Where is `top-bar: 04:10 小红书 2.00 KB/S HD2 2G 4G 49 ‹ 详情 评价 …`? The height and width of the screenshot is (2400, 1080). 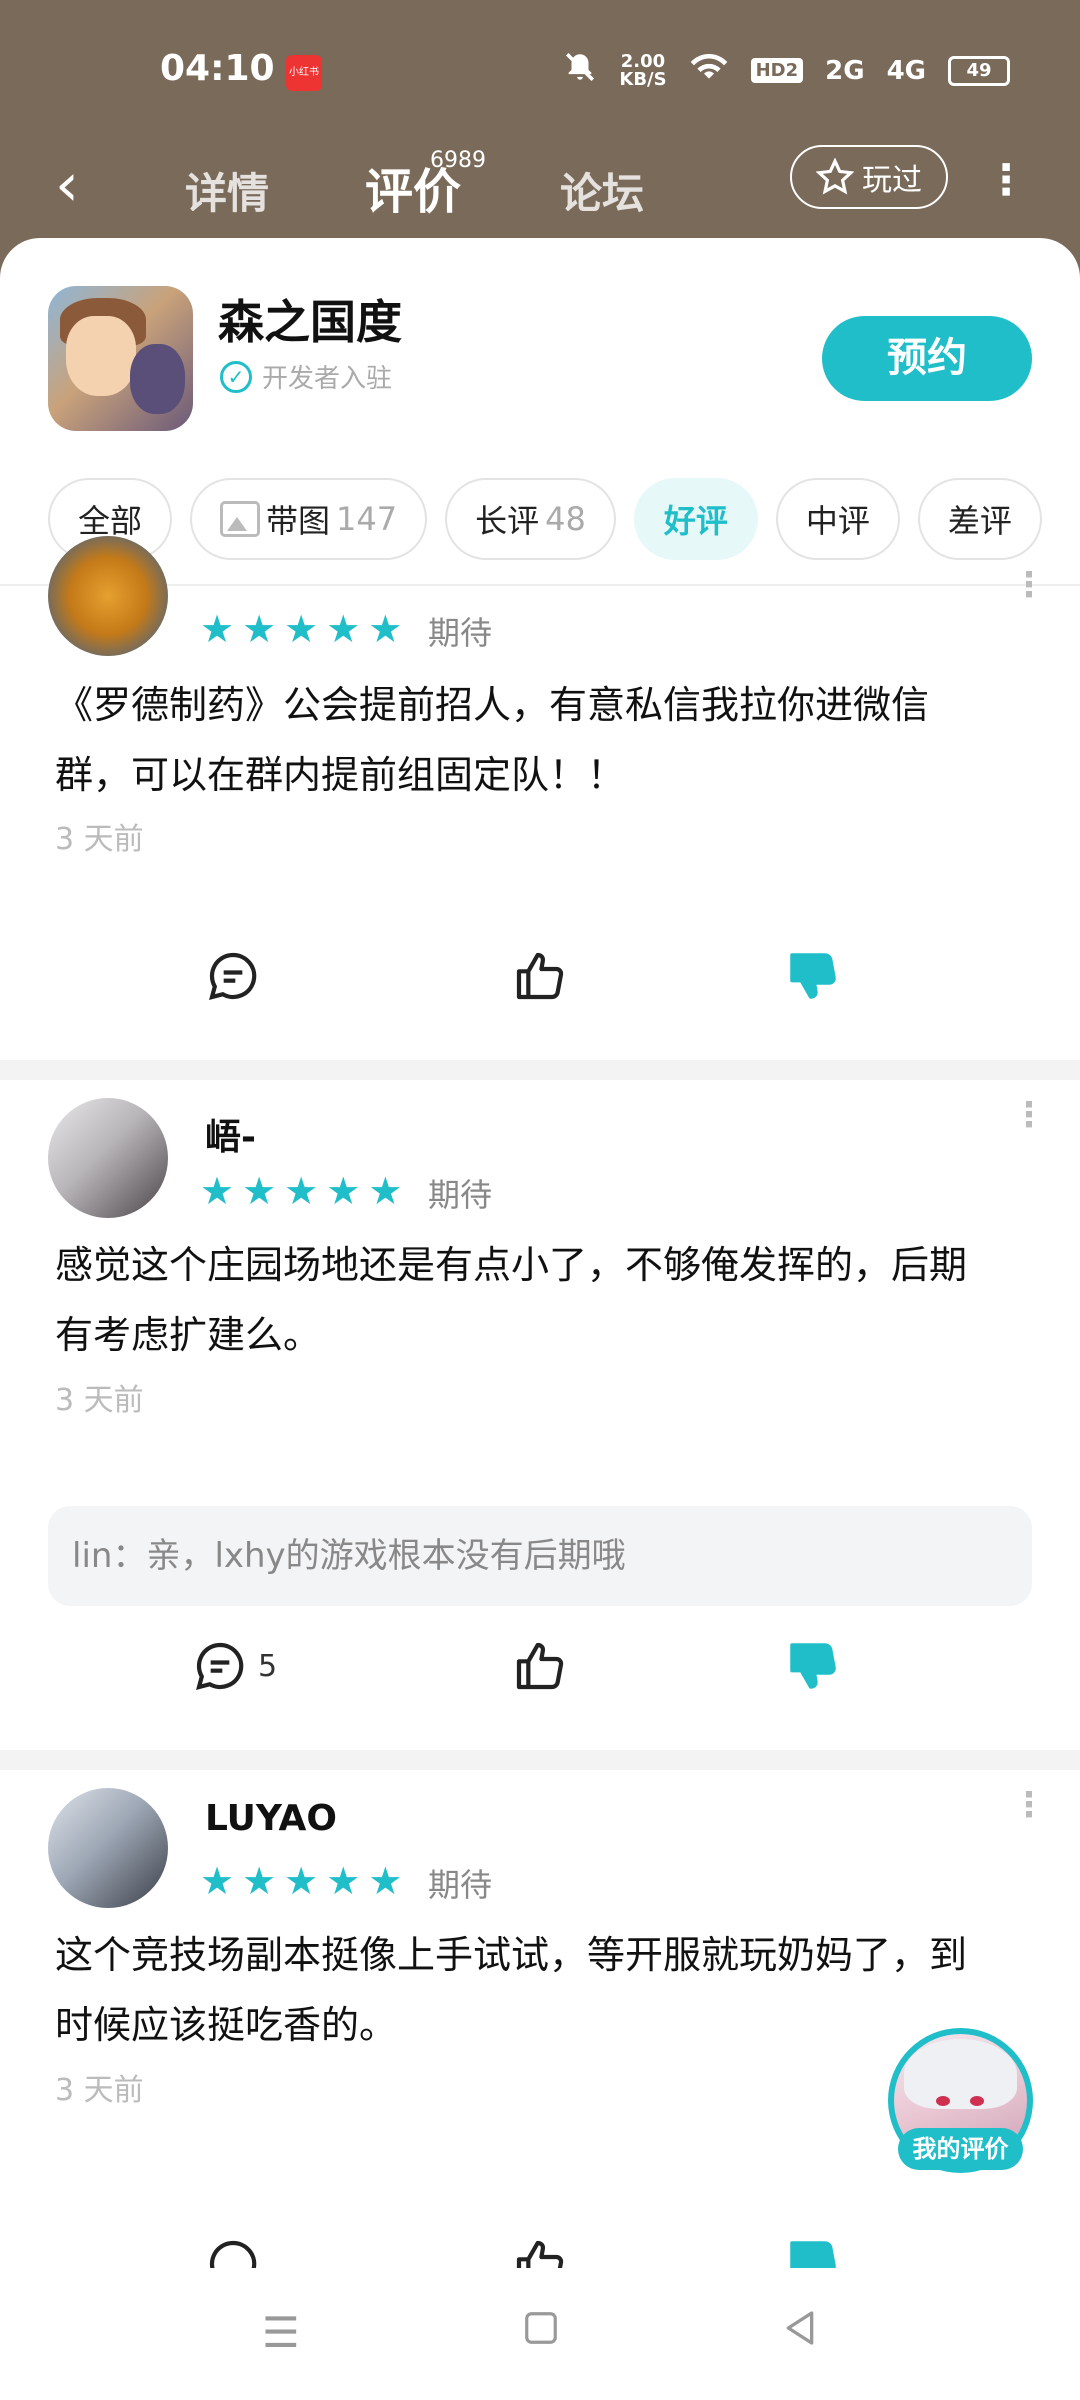 top-bar: 04:10 小红书 2.00 KB/S HD2 2G 4G 49 ‹ 详情 评价 … is located at coordinates (540, 125).